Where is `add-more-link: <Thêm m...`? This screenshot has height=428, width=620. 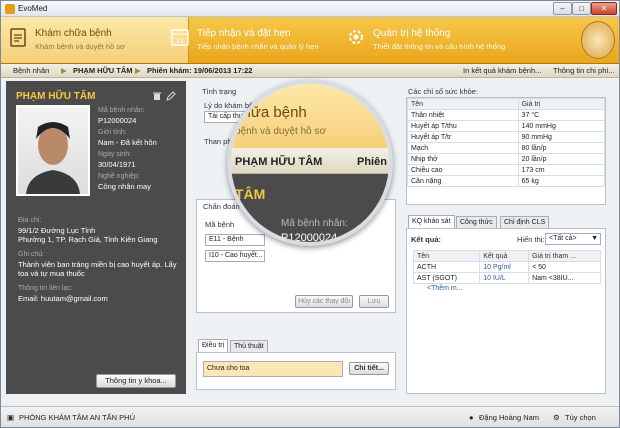 add-more-link: <Thêm m... is located at coordinates (507, 288).